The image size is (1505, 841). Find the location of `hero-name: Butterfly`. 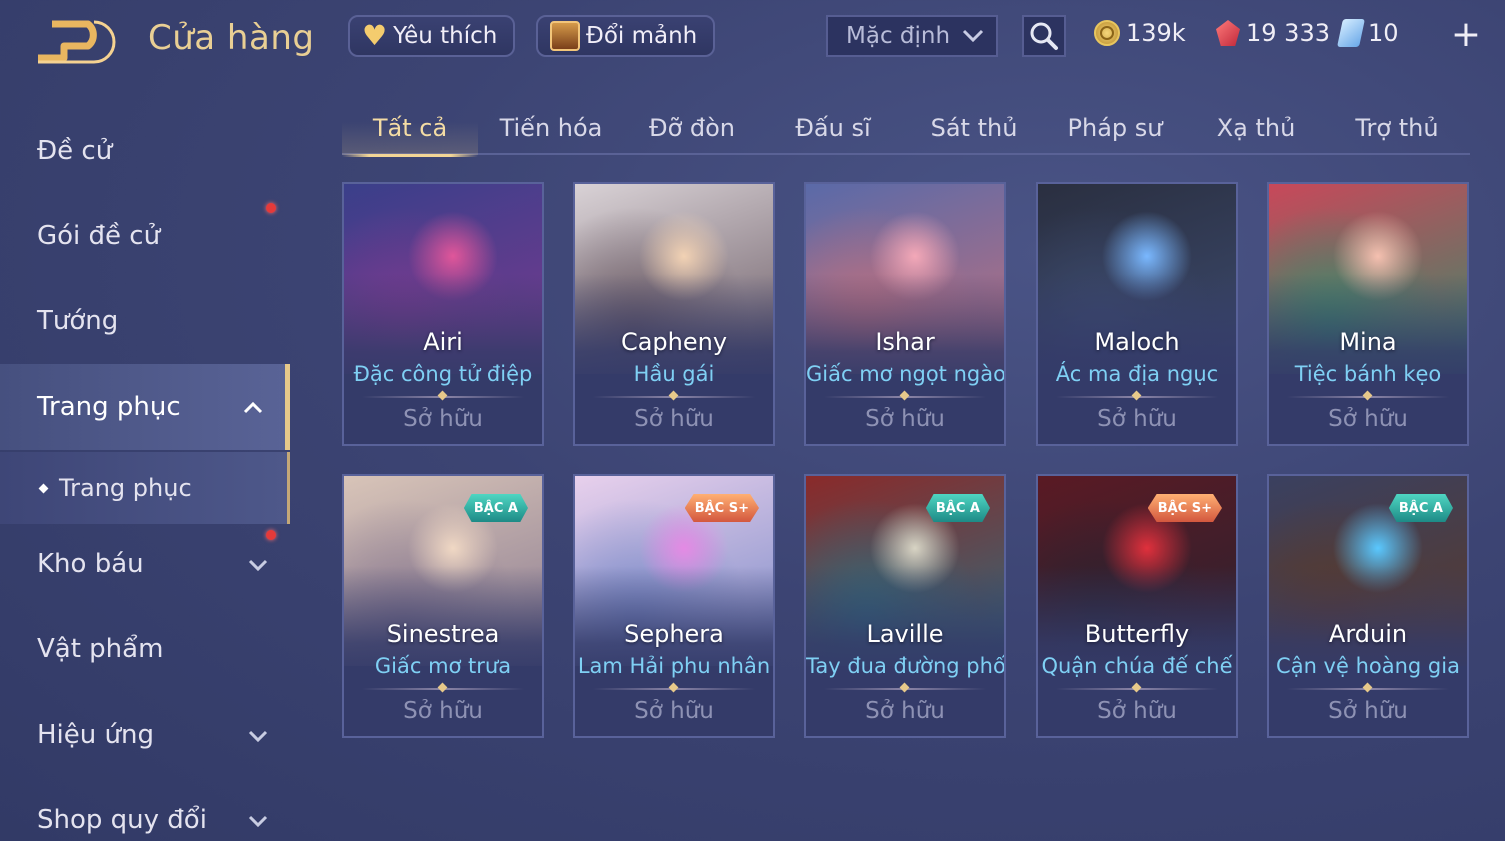

hero-name: Butterfly is located at coordinates (1137, 634).